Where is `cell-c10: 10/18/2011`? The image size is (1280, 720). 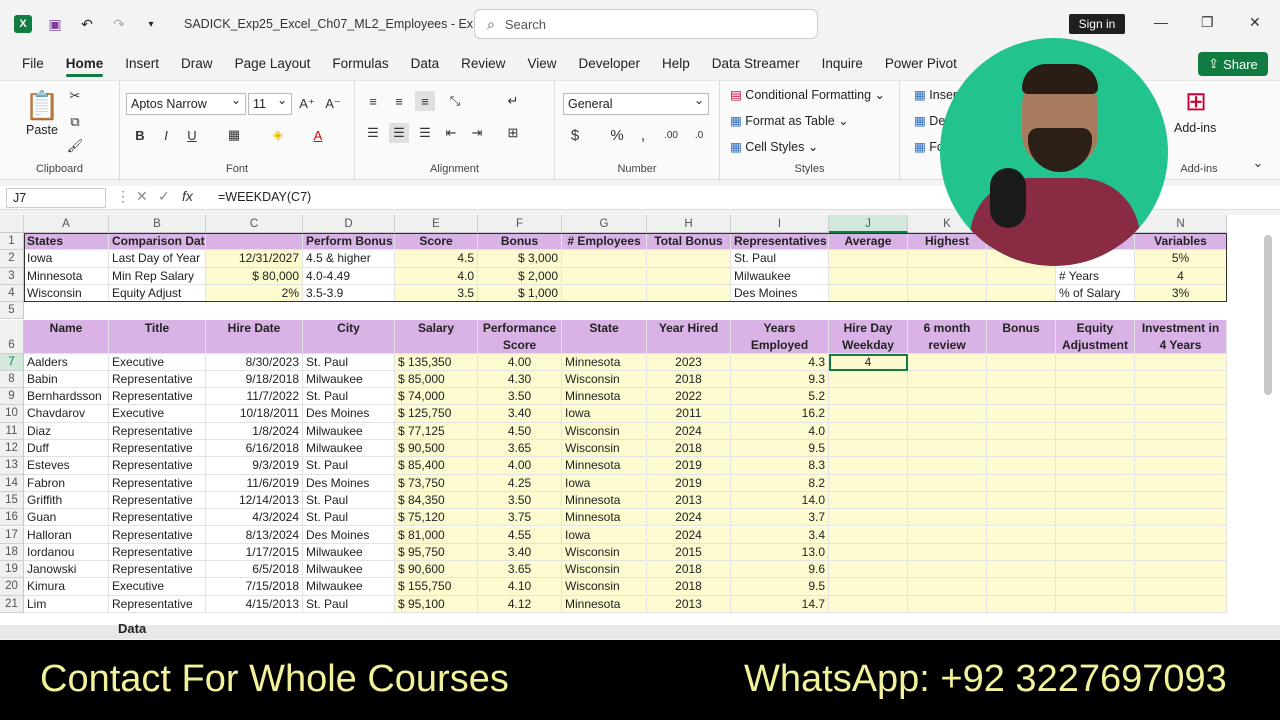
cell-c10: 10/18/2011 is located at coordinates (254, 414).